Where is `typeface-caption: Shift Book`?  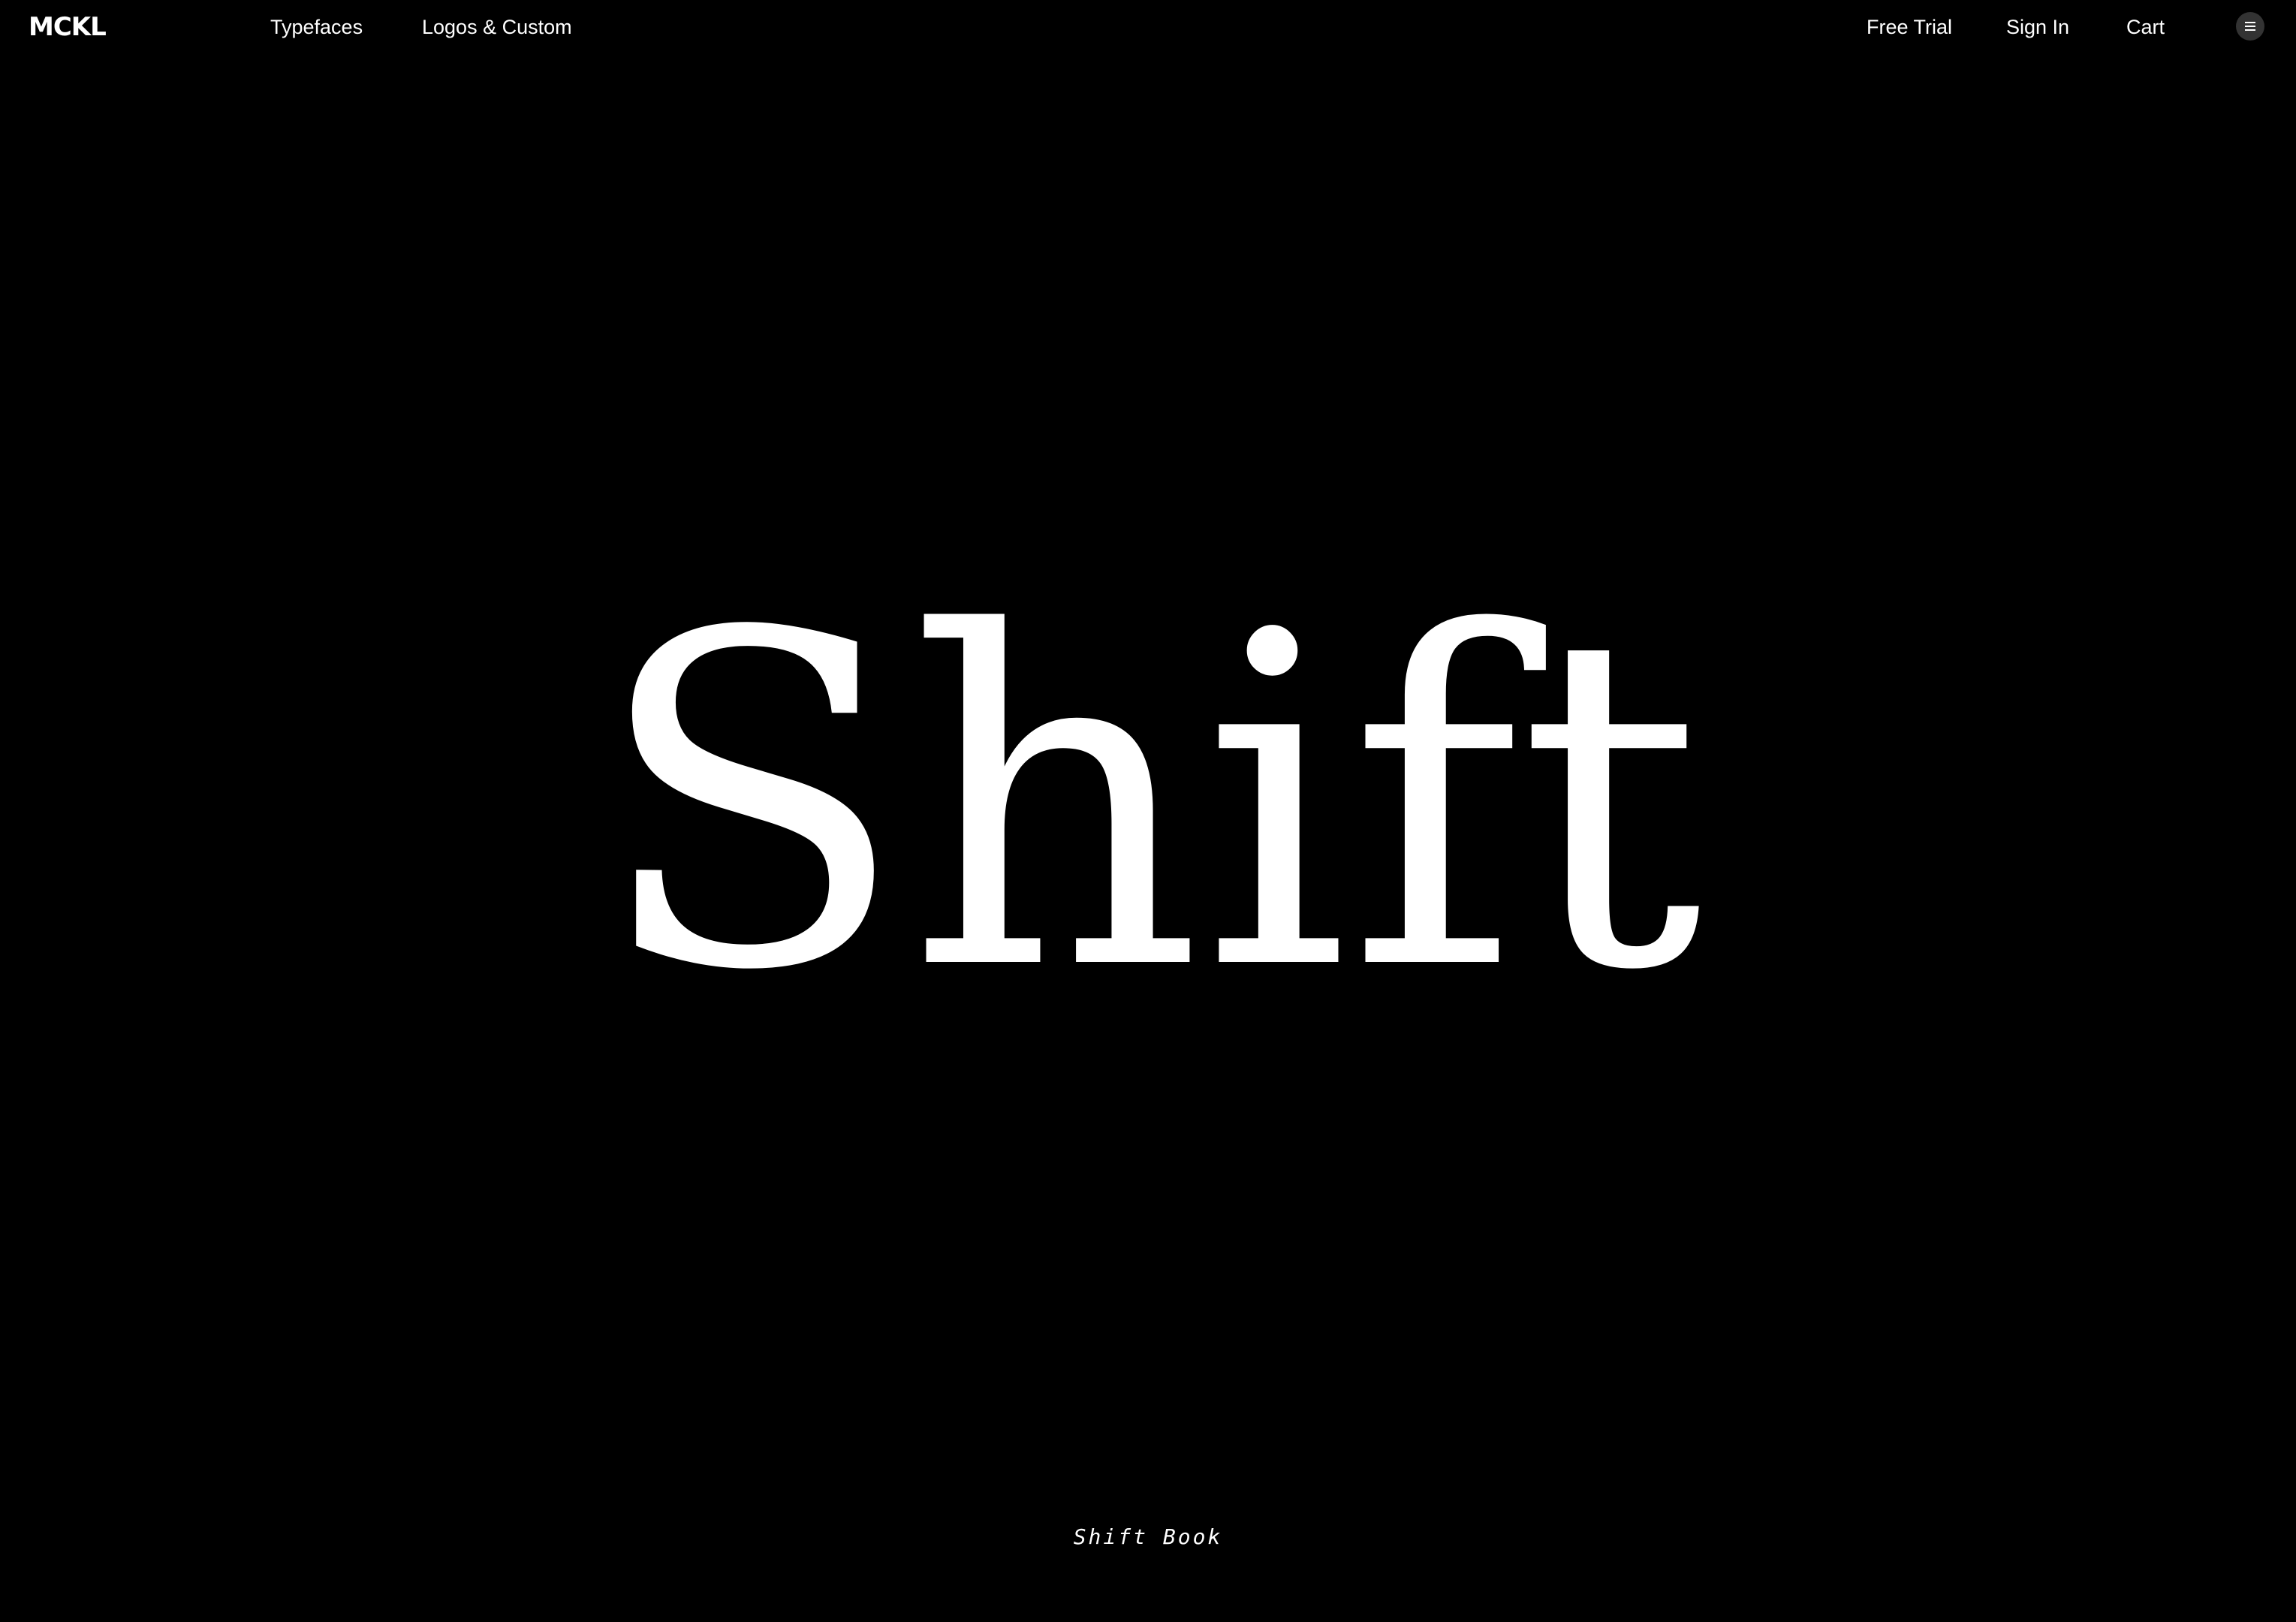
typeface-caption: Shift Book is located at coordinates (1148, 1536).